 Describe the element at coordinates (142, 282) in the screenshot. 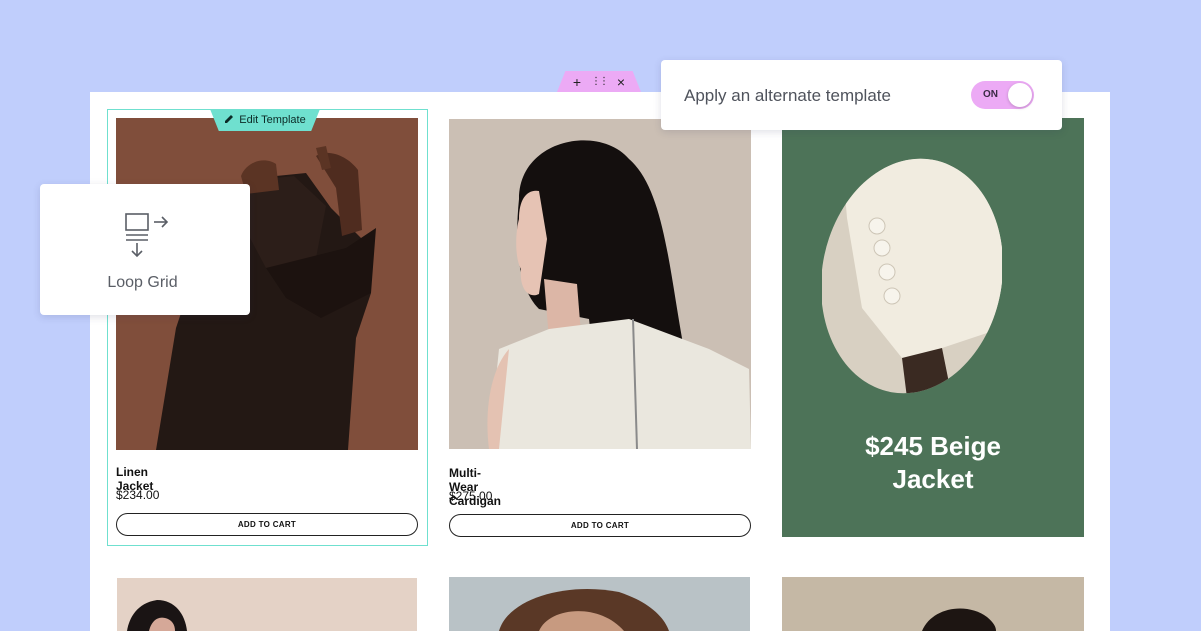

I see `loop-grid-label: Loop Grid` at that location.